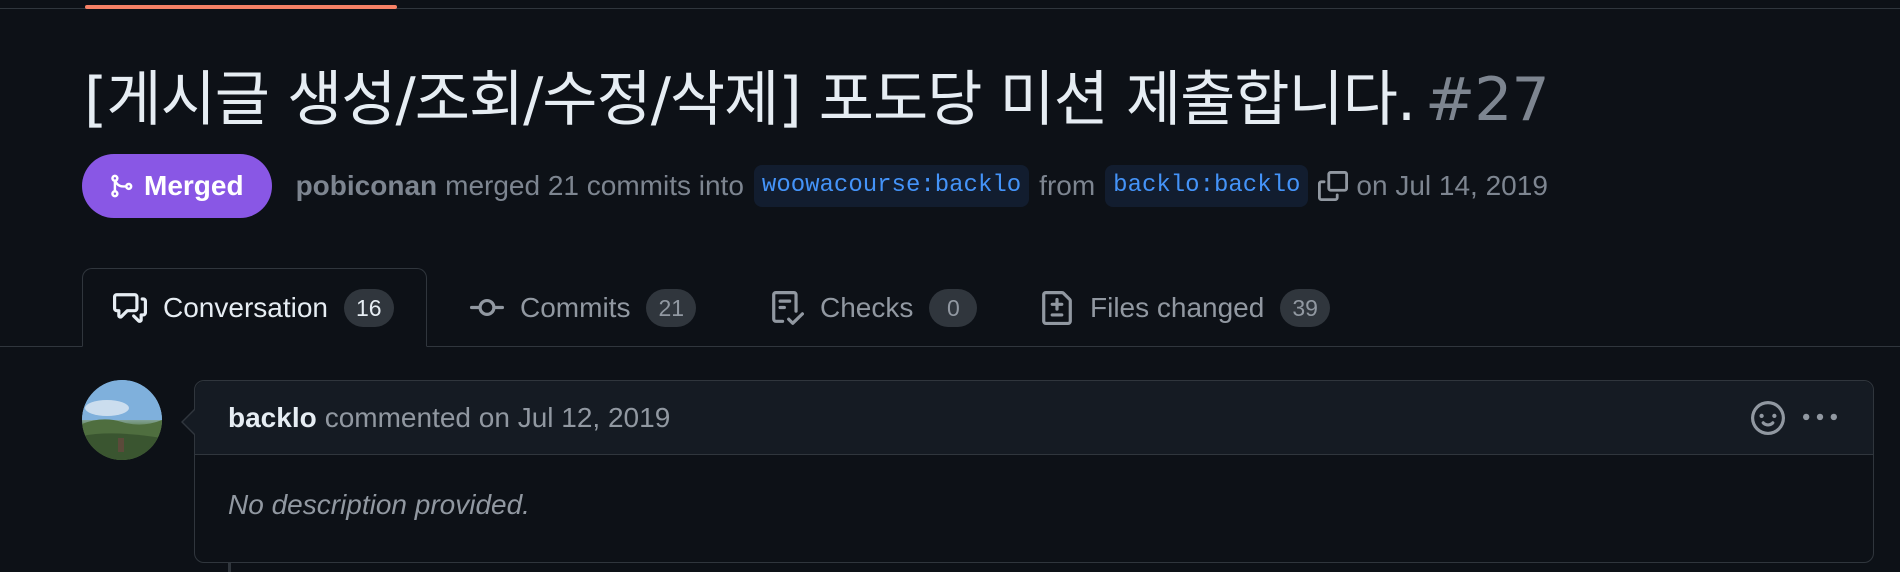 The height and width of the screenshot is (572, 1900). What do you see at coordinates (867, 307) in the screenshot?
I see `tab-checks-label: Checks` at bounding box center [867, 307].